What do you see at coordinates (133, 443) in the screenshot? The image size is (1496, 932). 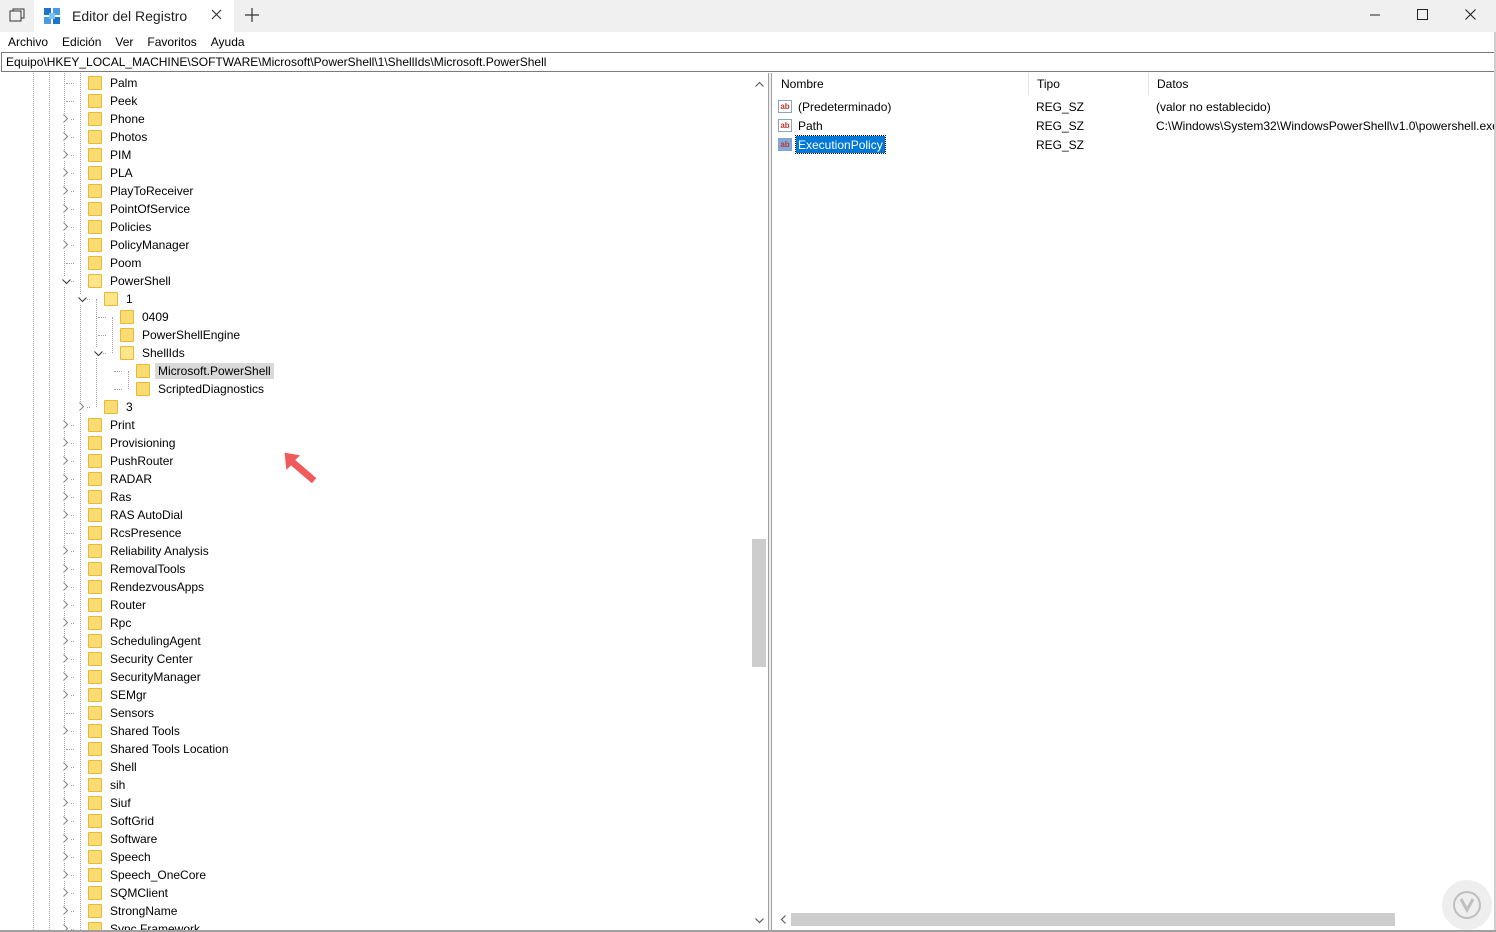 I see `tree-item: Provisioning` at bounding box center [133, 443].